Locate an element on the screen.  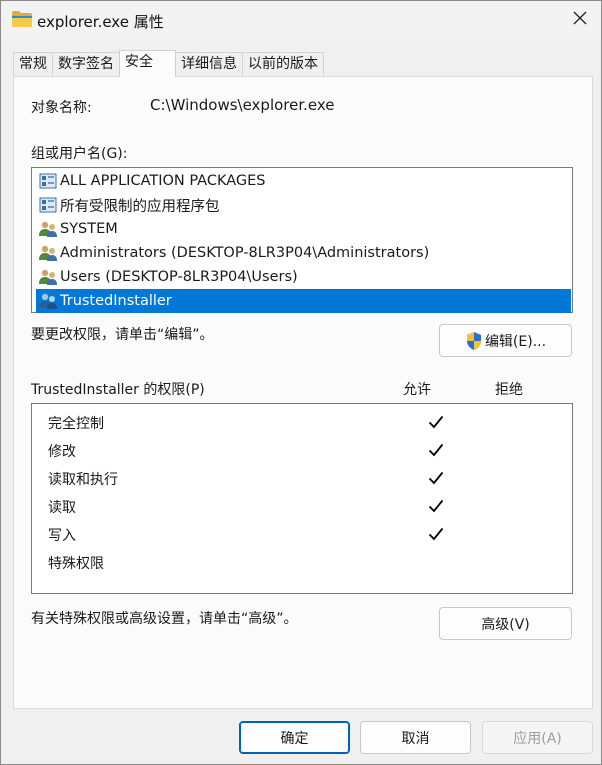
list-item-label: SYSTEM is located at coordinates (89, 229).